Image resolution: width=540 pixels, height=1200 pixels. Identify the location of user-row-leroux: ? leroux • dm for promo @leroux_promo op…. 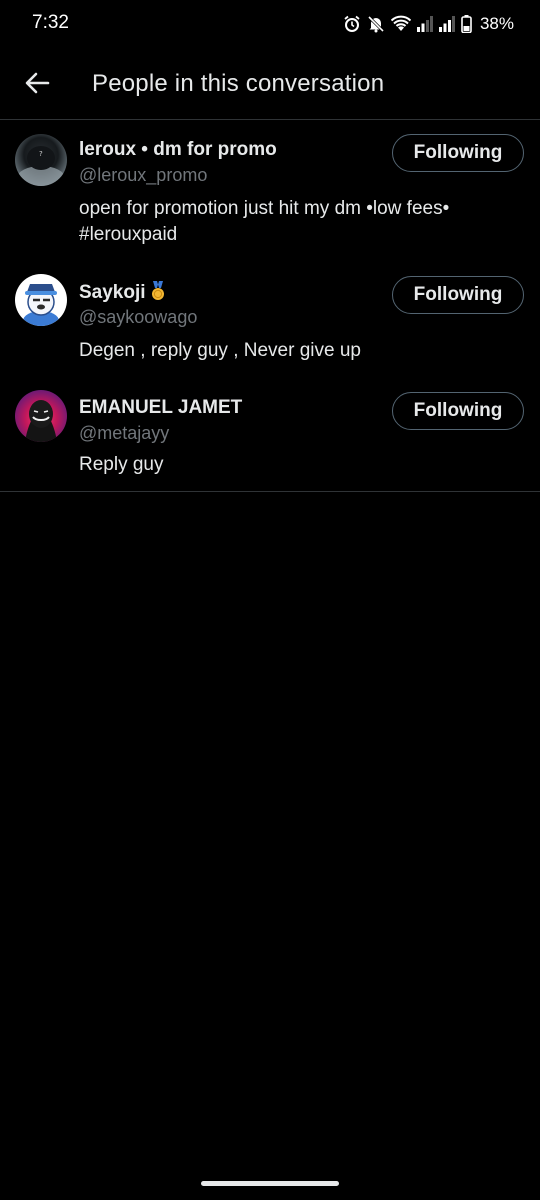
(270, 187).